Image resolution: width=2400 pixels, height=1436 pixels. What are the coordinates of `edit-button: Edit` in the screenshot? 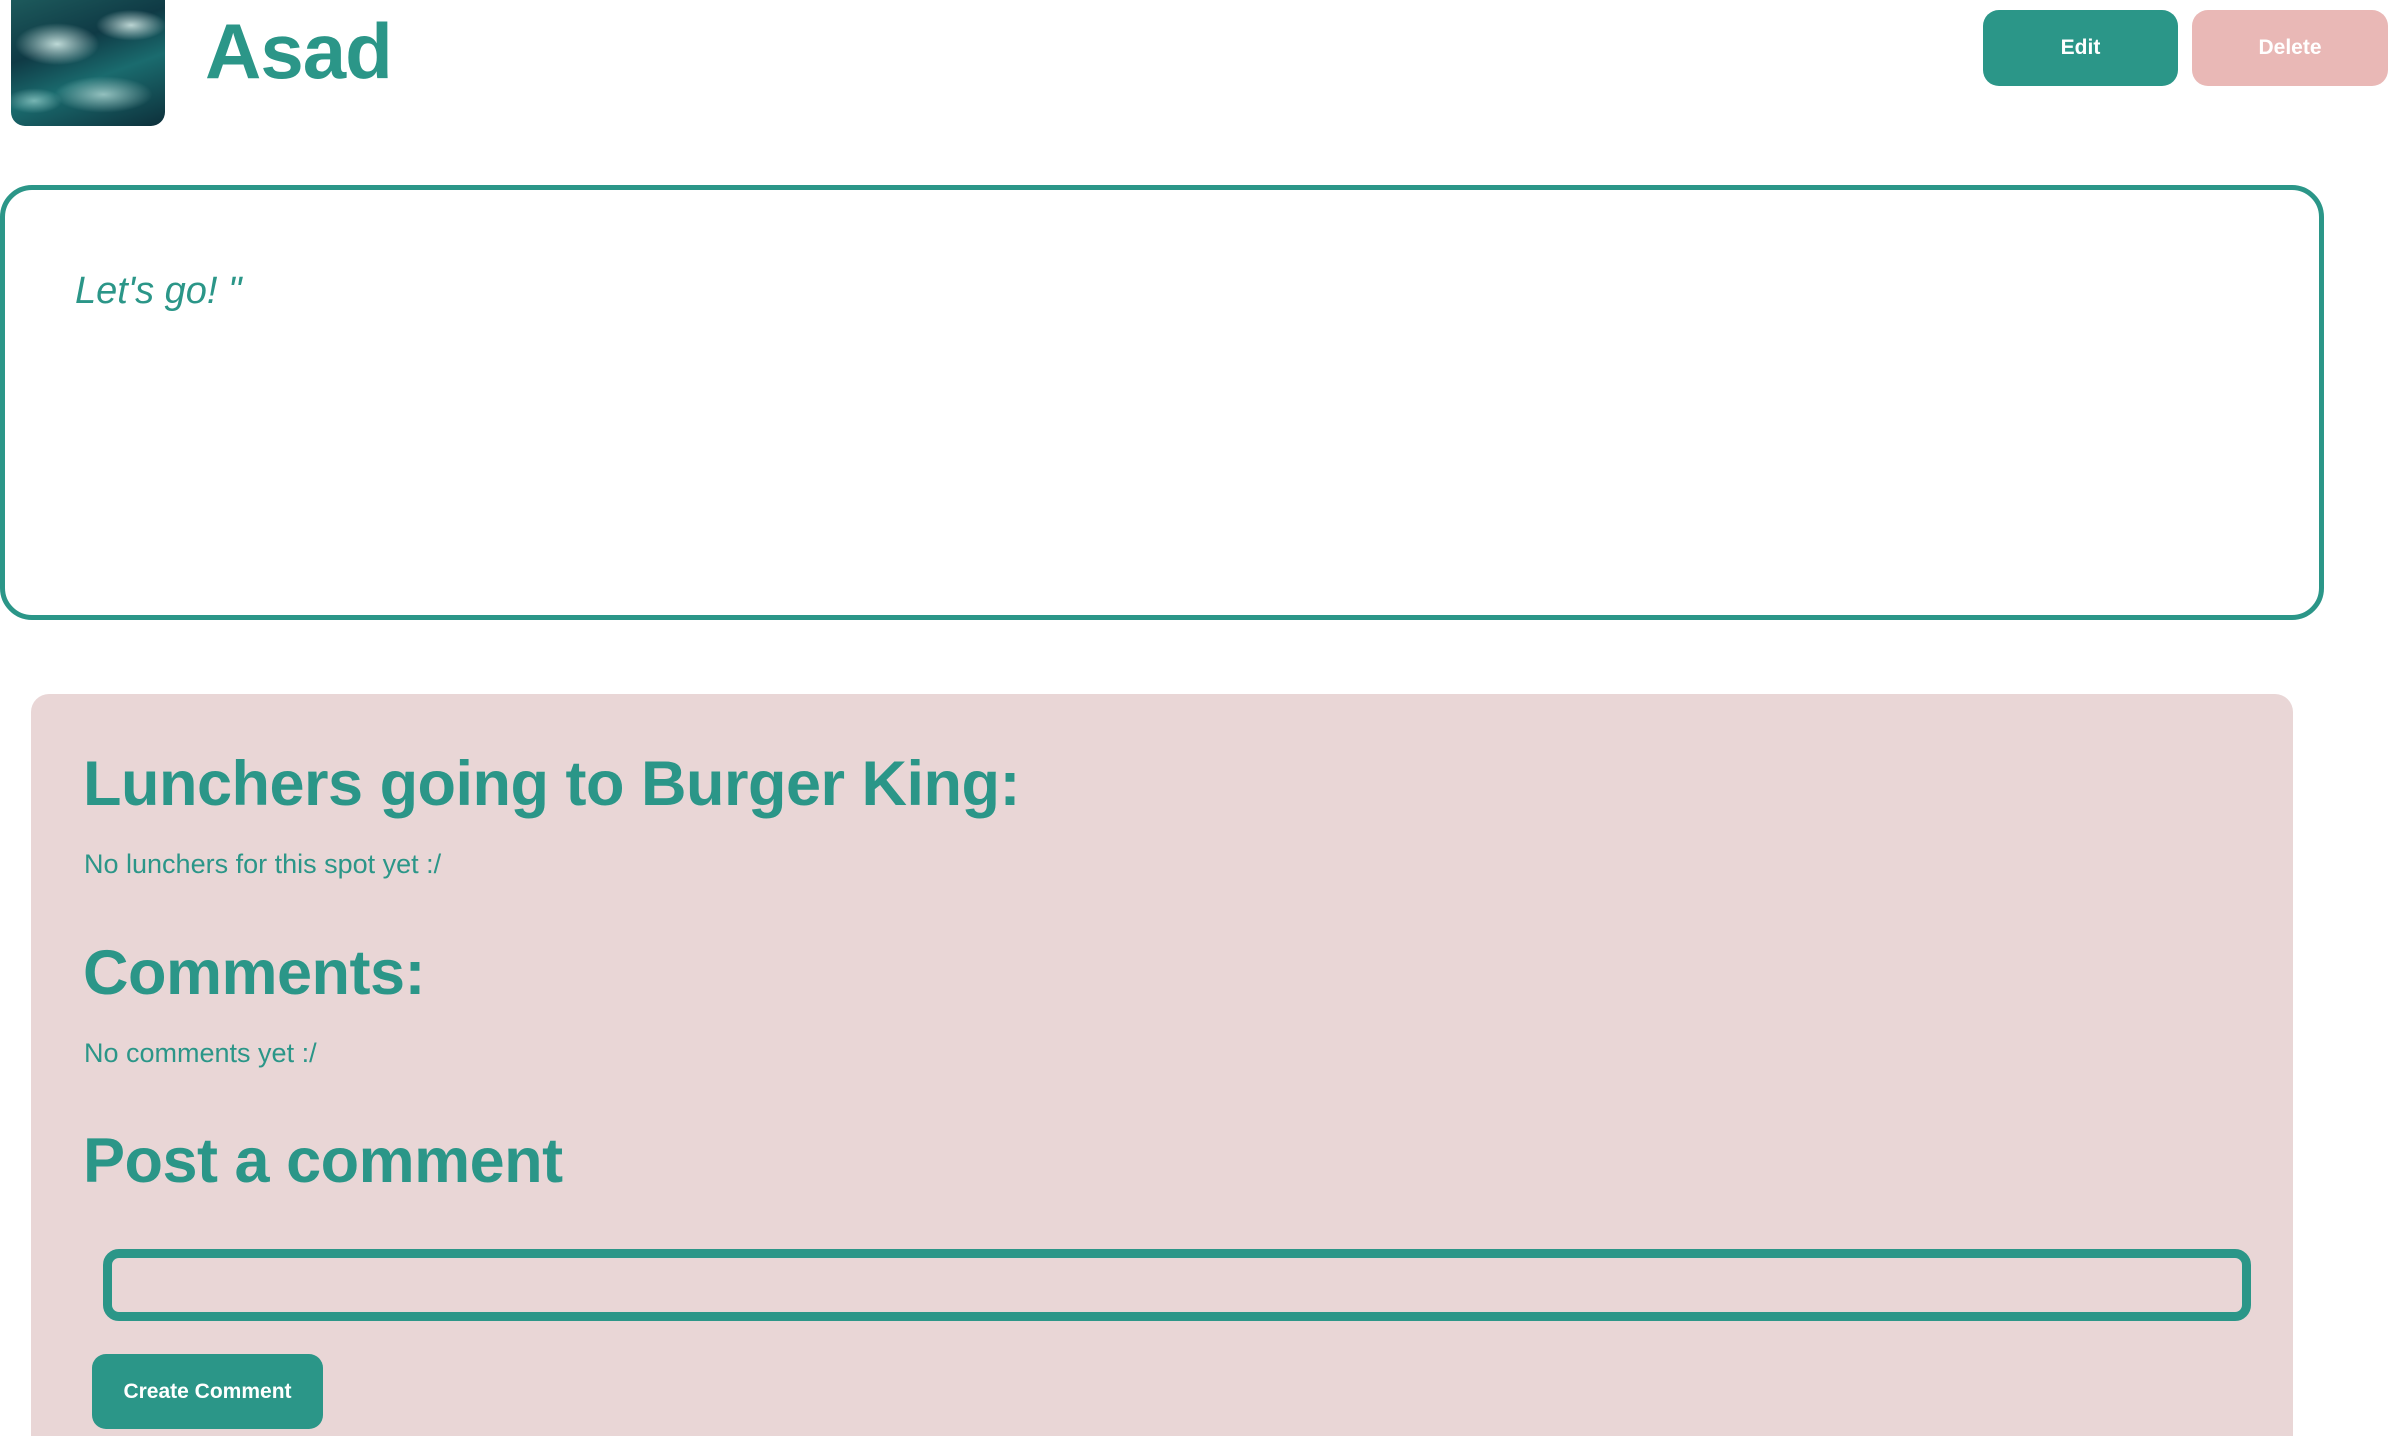 It's located at (2080, 48).